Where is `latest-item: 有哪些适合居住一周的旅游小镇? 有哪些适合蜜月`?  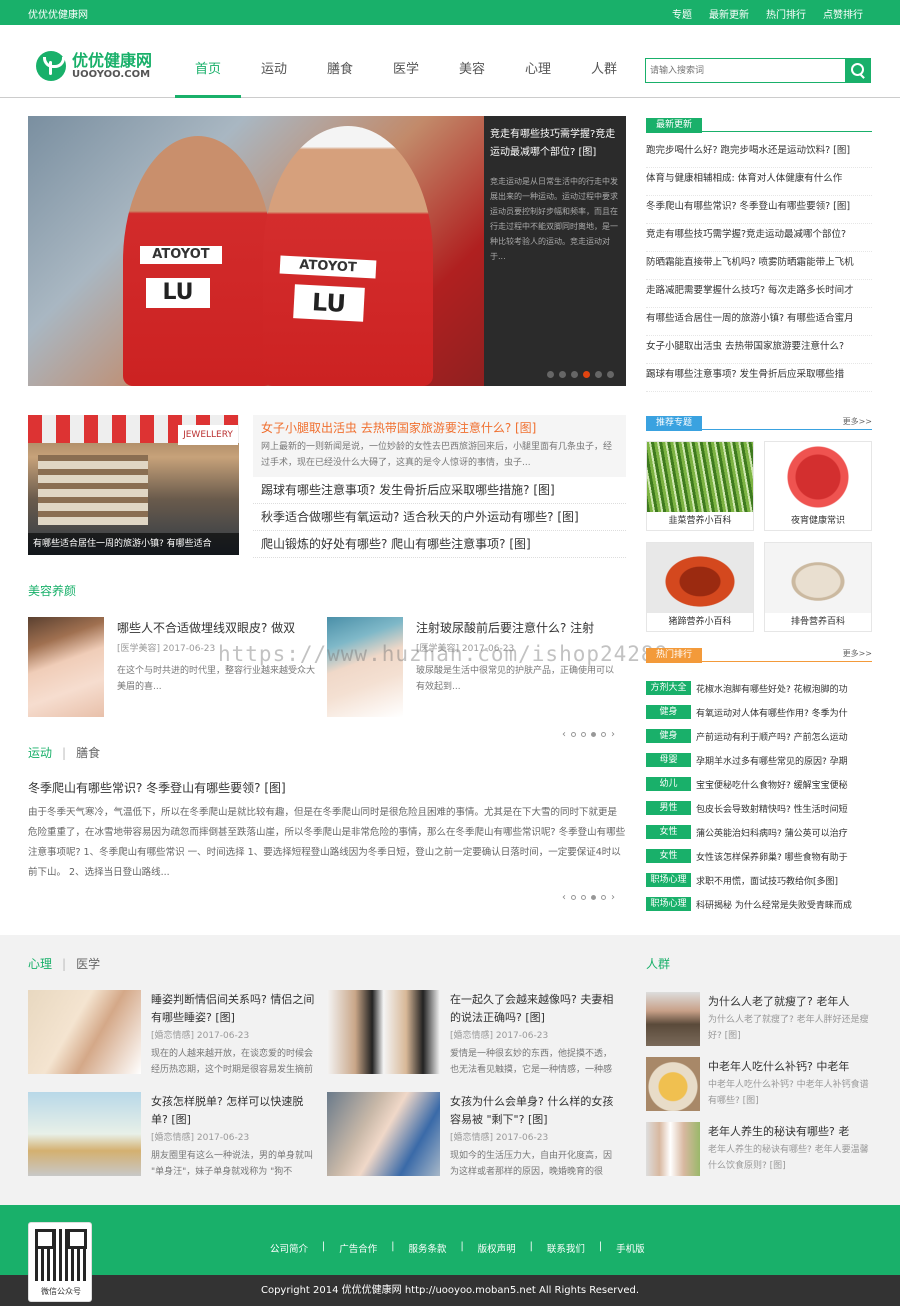 latest-item: 有哪些适合居住一周的旅游小镇? 有哪些适合蜜月 is located at coordinates (759, 322).